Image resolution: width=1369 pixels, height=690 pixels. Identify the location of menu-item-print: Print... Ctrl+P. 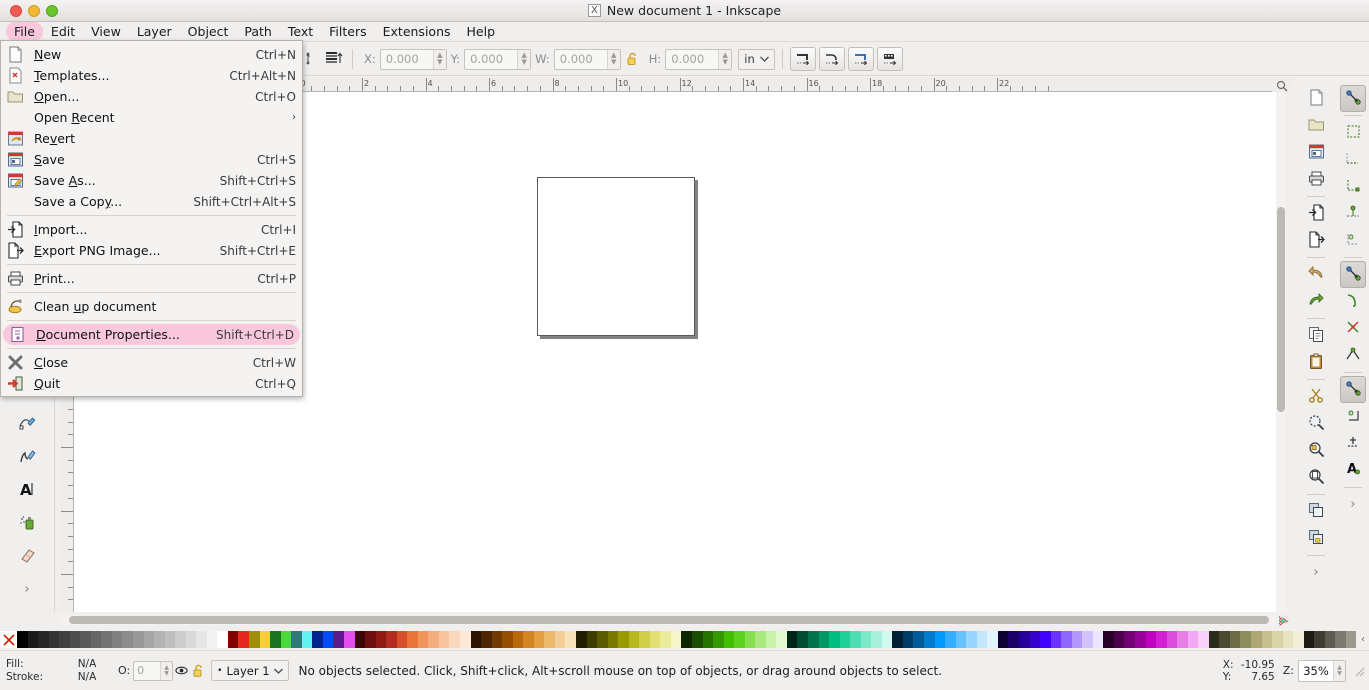
(151, 278).